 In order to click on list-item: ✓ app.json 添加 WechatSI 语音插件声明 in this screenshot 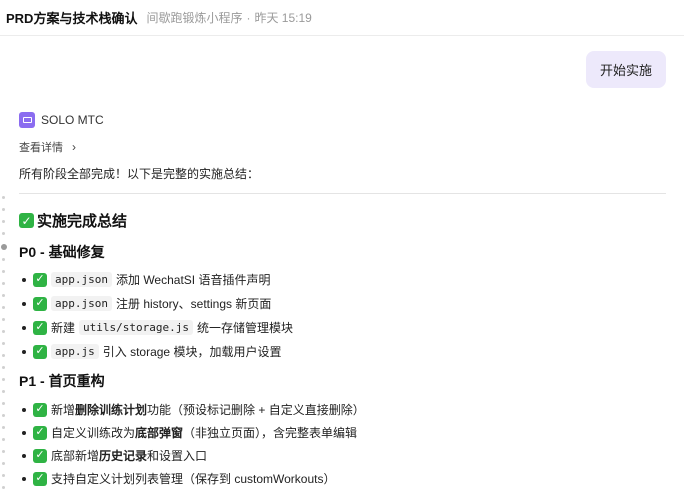, I will do `click(146, 279)`.